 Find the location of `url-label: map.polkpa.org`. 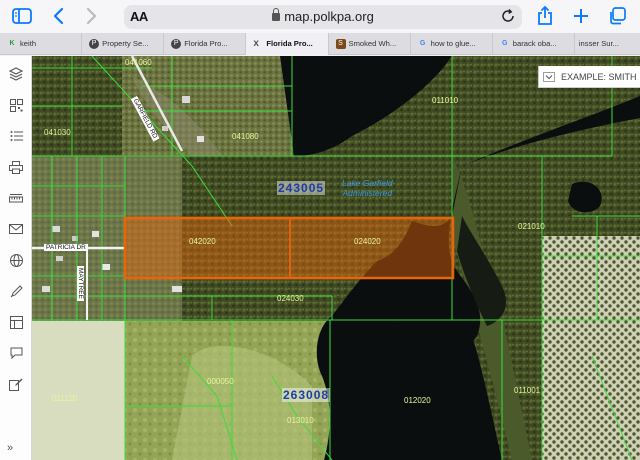

url-label: map.polkpa.org is located at coordinates (329, 16).